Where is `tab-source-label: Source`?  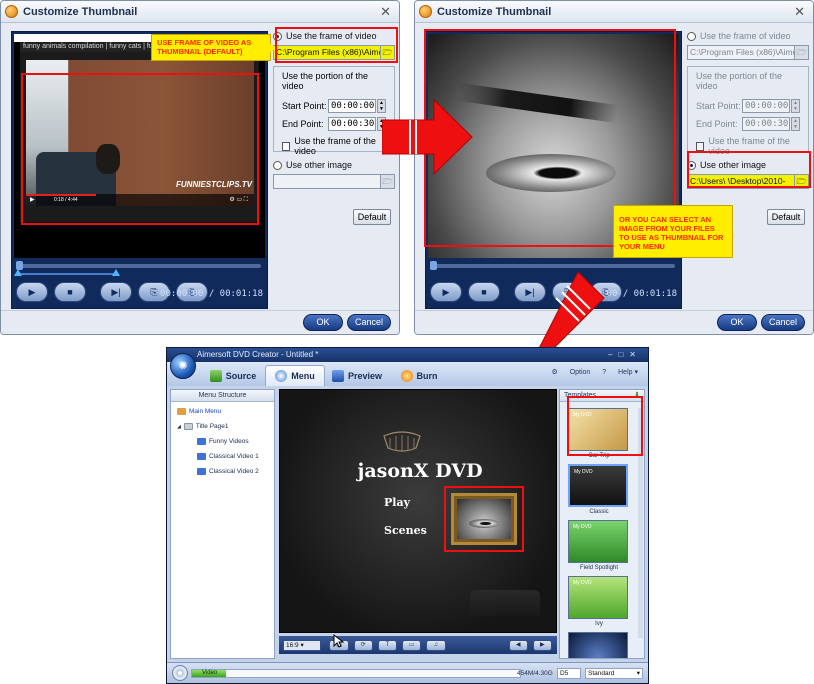
tab-source-label: Source is located at coordinates (241, 375).